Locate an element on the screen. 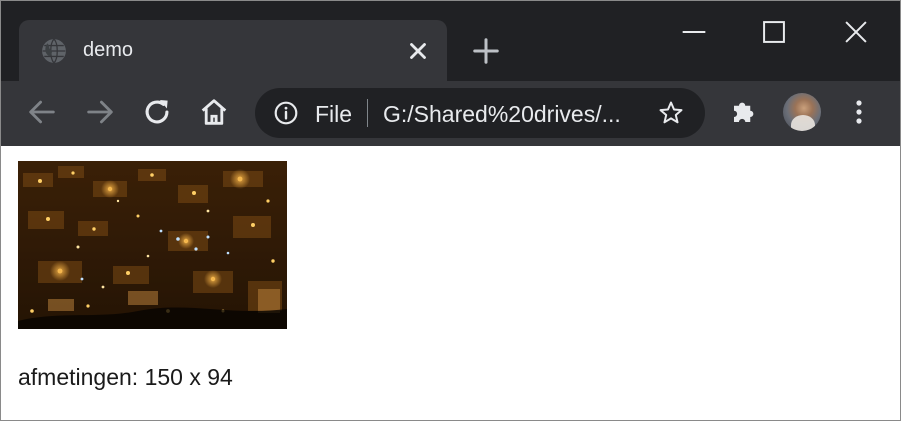 The height and width of the screenshot is (421, 901). home-icon is located at coordinates (214, 112).